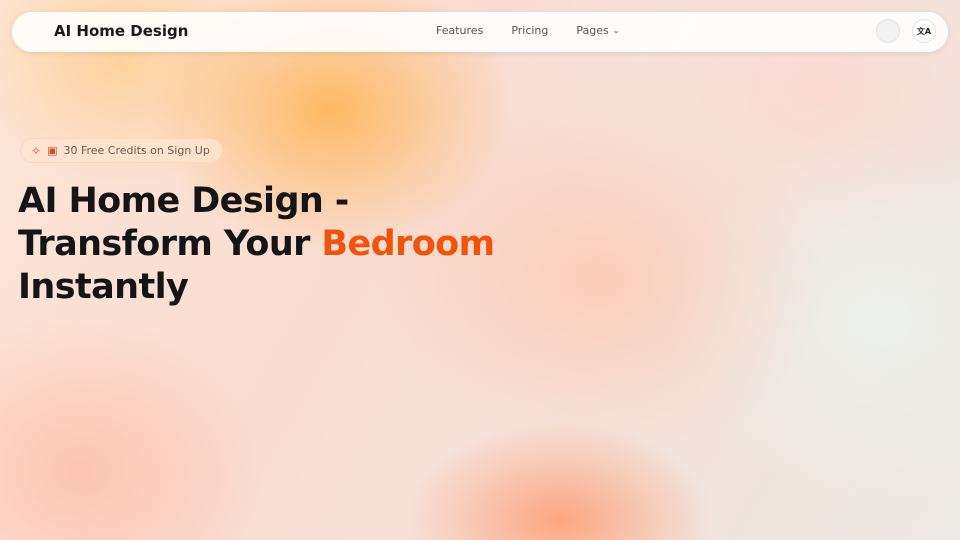 The image size is (960, 540). I want to click on nav-link-pages: Pages ⌄, so click(597, 30).